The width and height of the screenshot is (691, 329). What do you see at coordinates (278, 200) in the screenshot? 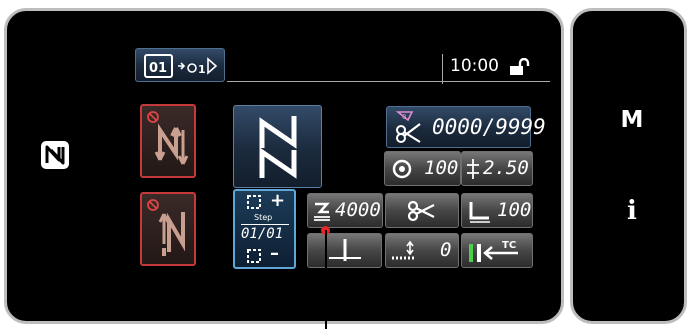
I see `step-add-label: +` at bounding box center [278, 200].